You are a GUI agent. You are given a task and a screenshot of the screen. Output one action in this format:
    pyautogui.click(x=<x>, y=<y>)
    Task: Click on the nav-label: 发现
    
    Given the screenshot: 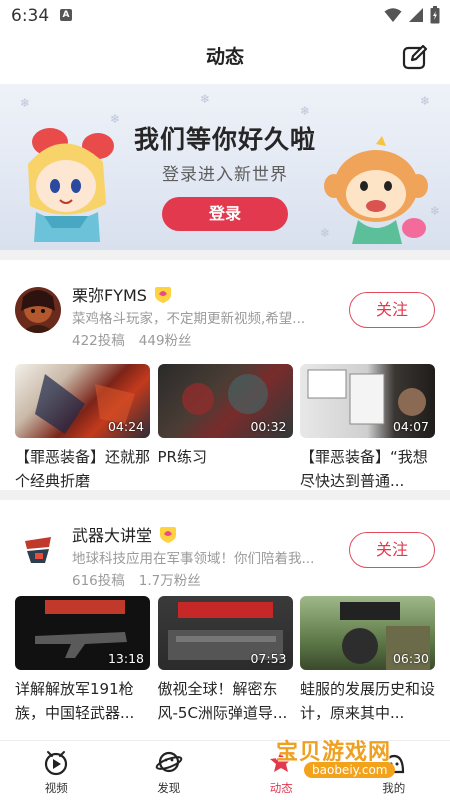 What is the action you would take?
    pyautogui.click(x=169, y=788)
    